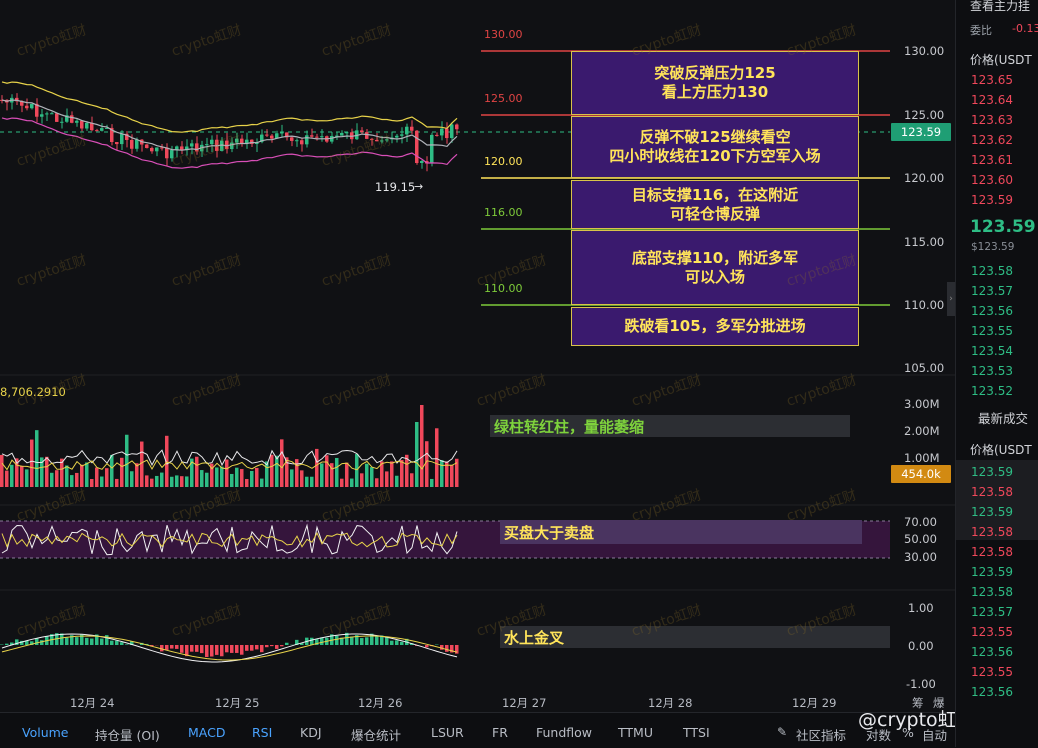 The width and height of the screenshot is (1038, 748). What do you see at coordinates (681, 532) in the screenshot?
I see `rsi-note: 买盘大于卖盘` at bounding box center [681, 532].